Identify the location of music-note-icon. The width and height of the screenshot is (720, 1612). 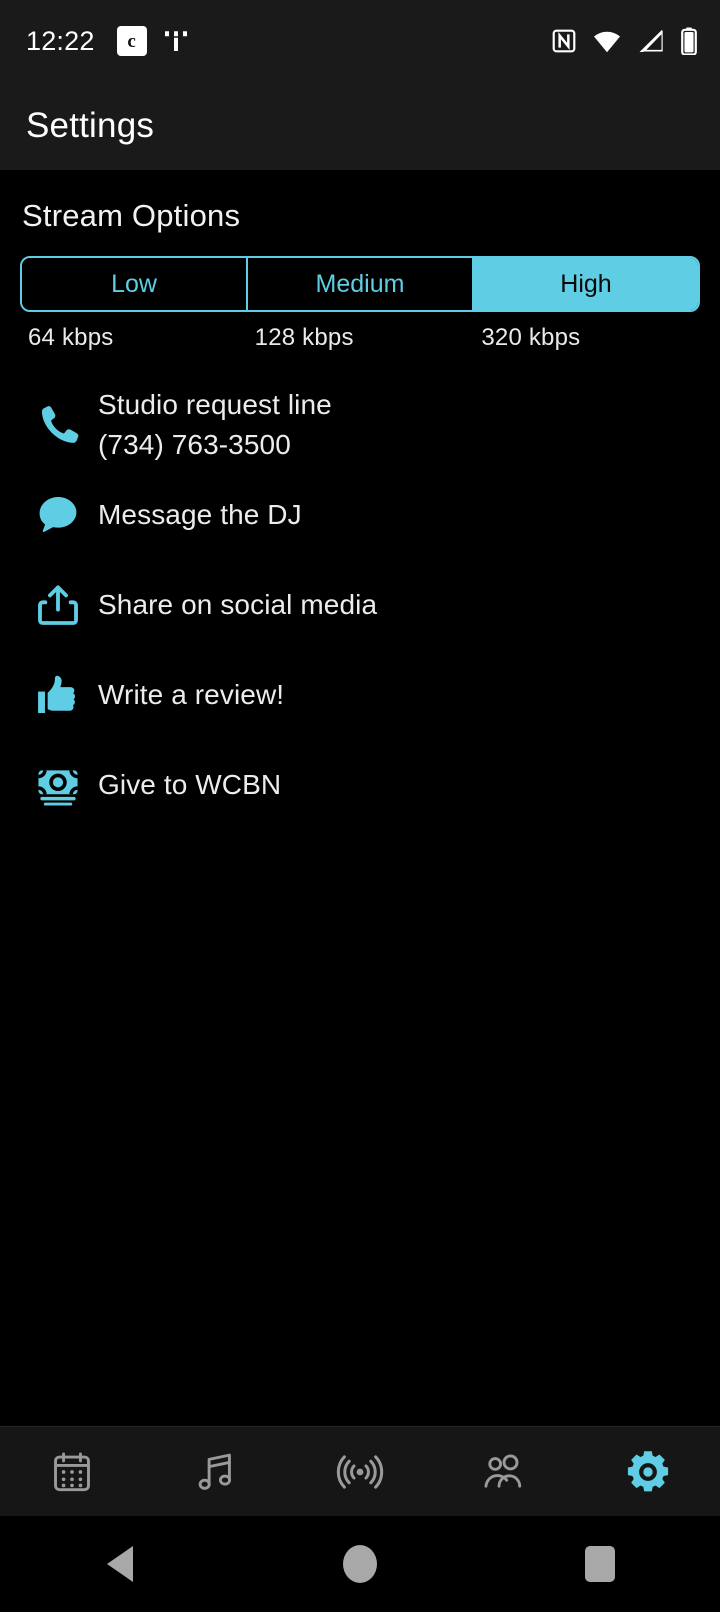
(216, 1472).